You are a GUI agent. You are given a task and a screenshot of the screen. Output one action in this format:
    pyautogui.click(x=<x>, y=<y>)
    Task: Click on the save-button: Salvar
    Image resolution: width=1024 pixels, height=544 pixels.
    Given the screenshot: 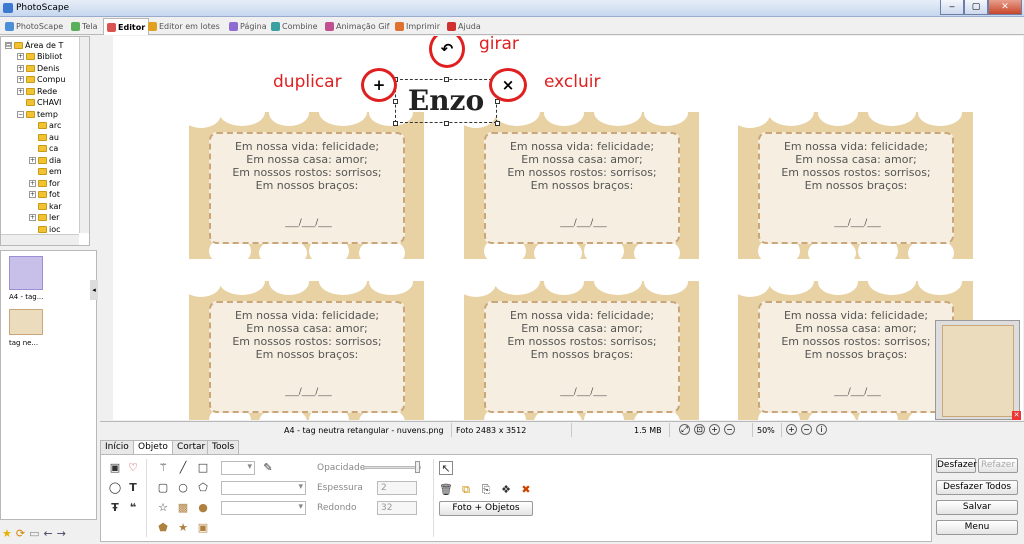 What is the action you would take?
    pyautogui.click(x=977, y=507)
    